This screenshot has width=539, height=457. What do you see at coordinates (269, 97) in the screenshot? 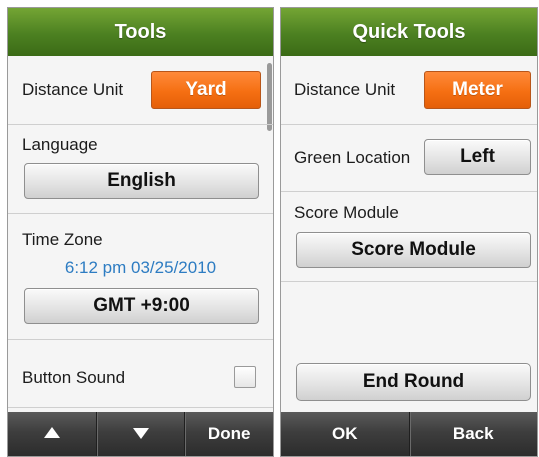
I see `scrollbar` at bounding box center [269, 97].